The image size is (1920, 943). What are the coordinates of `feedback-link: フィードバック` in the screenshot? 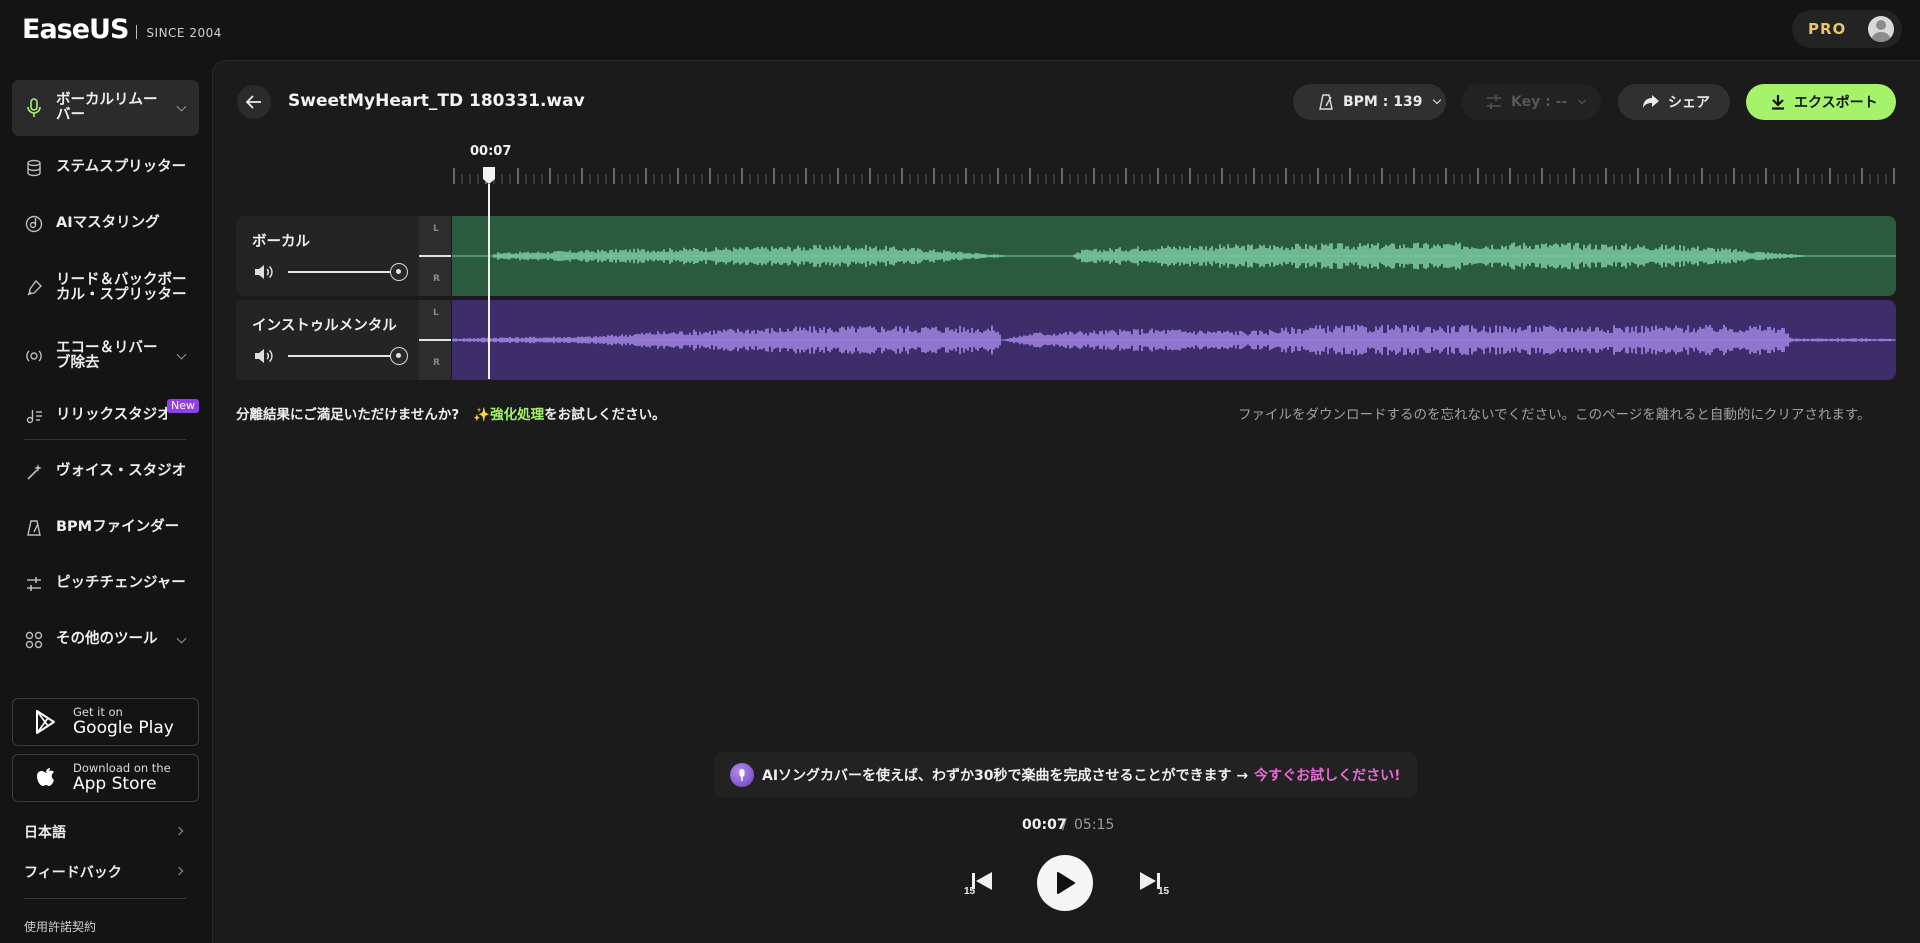 It's located at (105, 872).